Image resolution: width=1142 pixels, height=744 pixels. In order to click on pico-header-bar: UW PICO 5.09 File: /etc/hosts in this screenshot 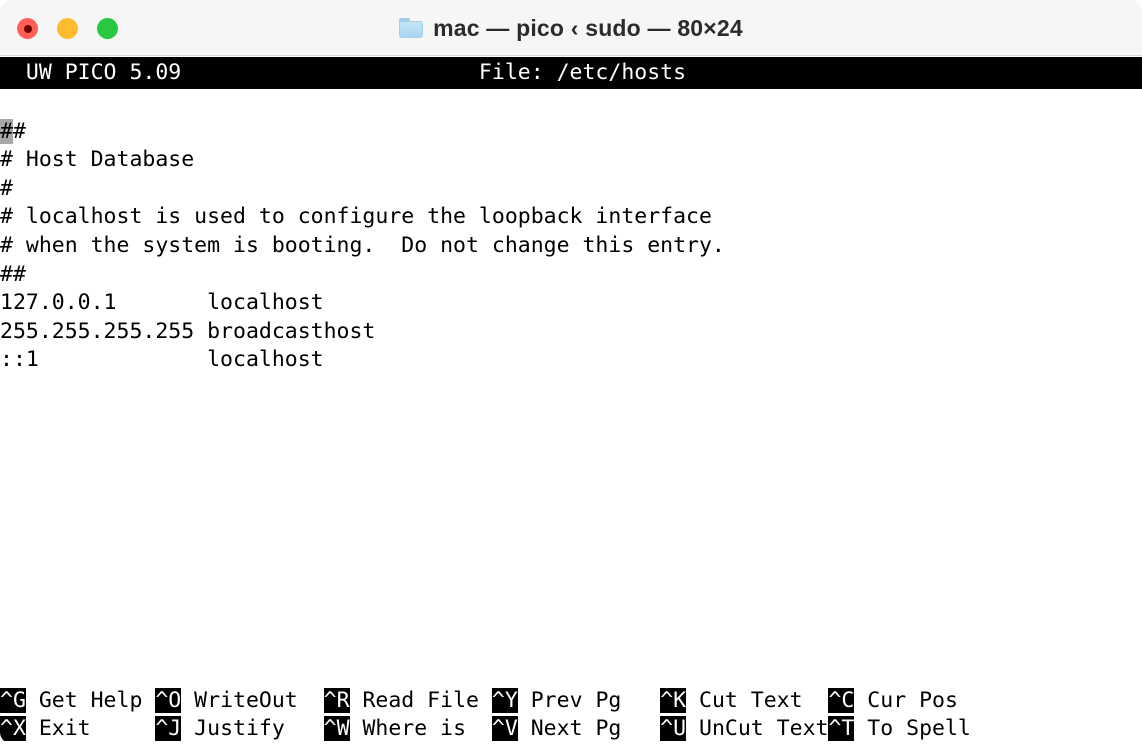, I will do `click(571, 73)`.